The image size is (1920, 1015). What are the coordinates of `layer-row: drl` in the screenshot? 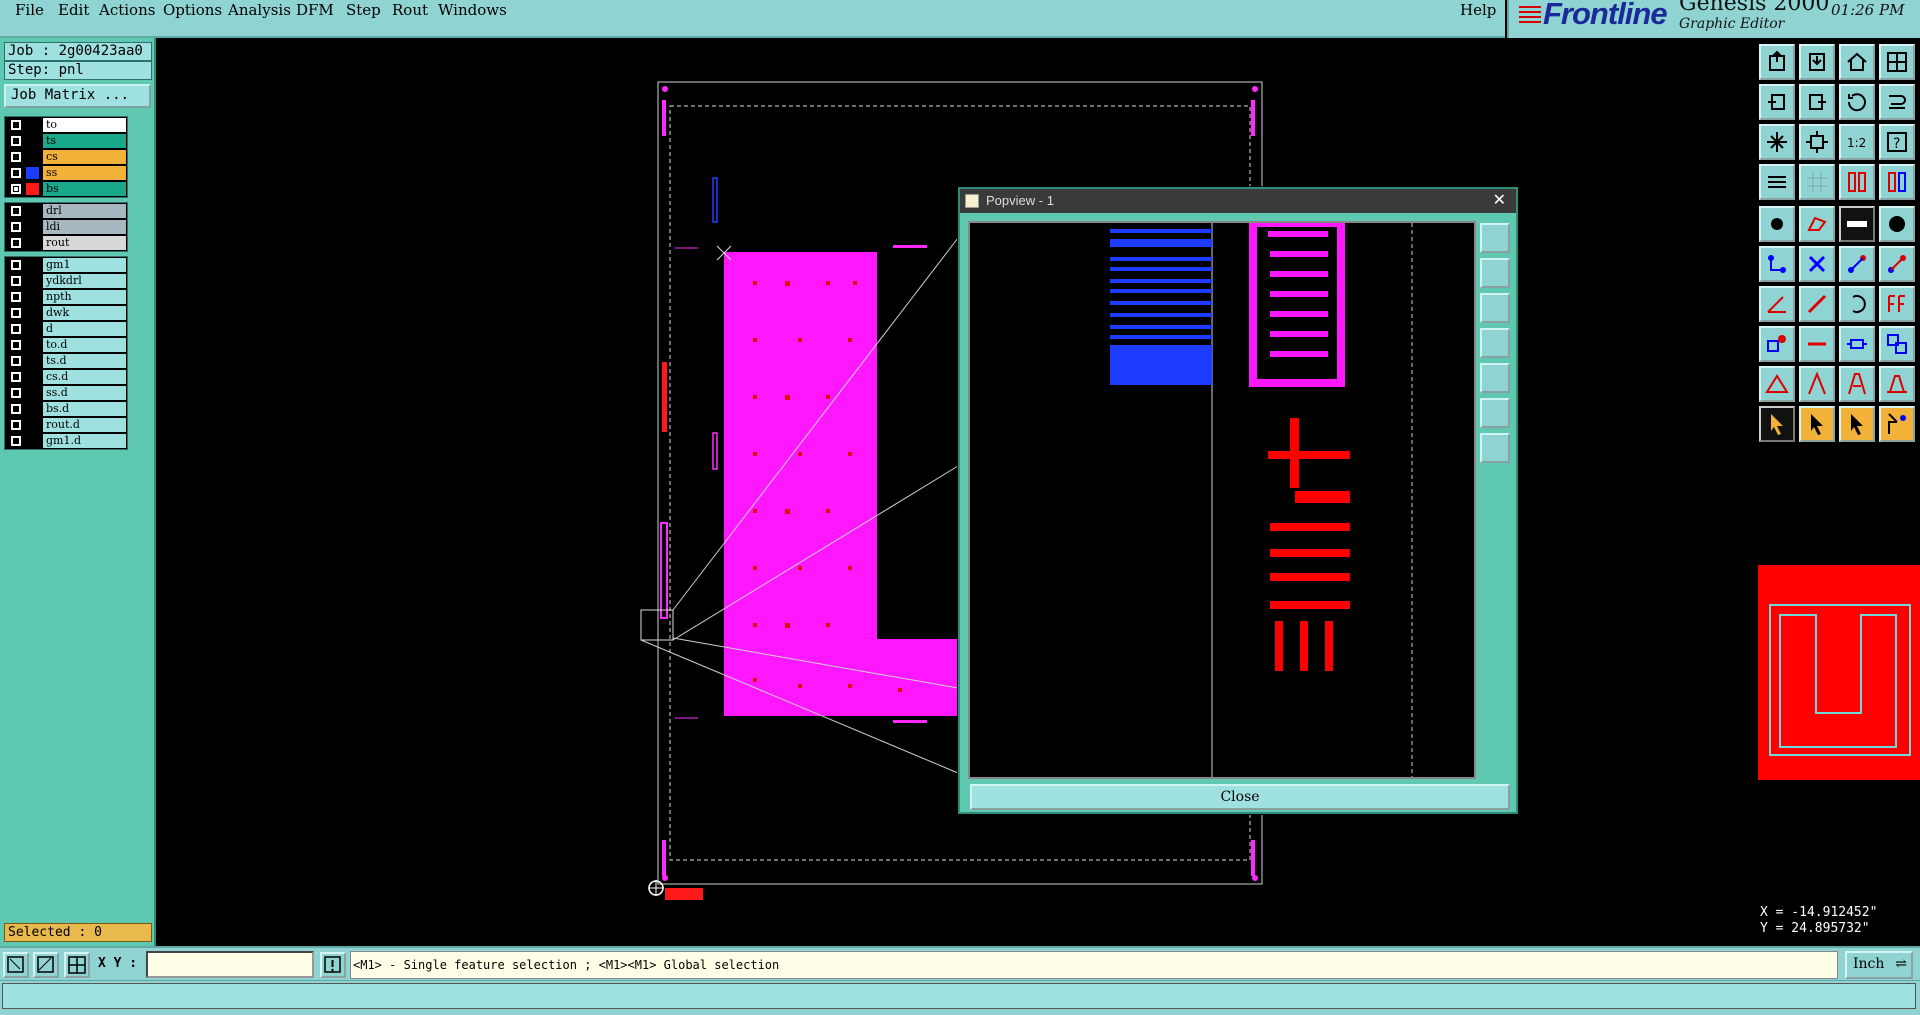 It's located at (66, 211).